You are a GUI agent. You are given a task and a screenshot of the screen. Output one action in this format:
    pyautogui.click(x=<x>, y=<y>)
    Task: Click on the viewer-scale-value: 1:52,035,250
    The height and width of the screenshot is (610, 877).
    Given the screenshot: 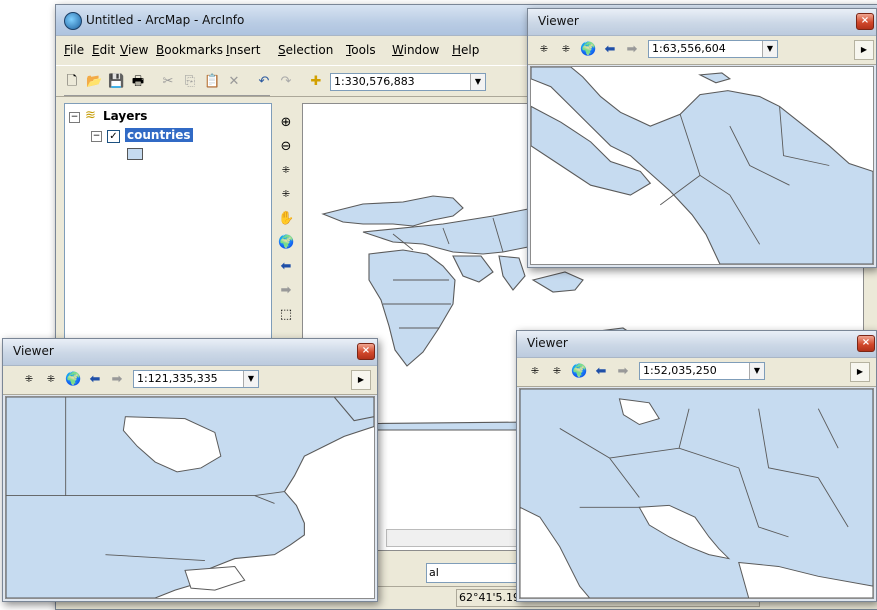 What is the action you would take?
    pyautogui.click(x=680, y=370)
    